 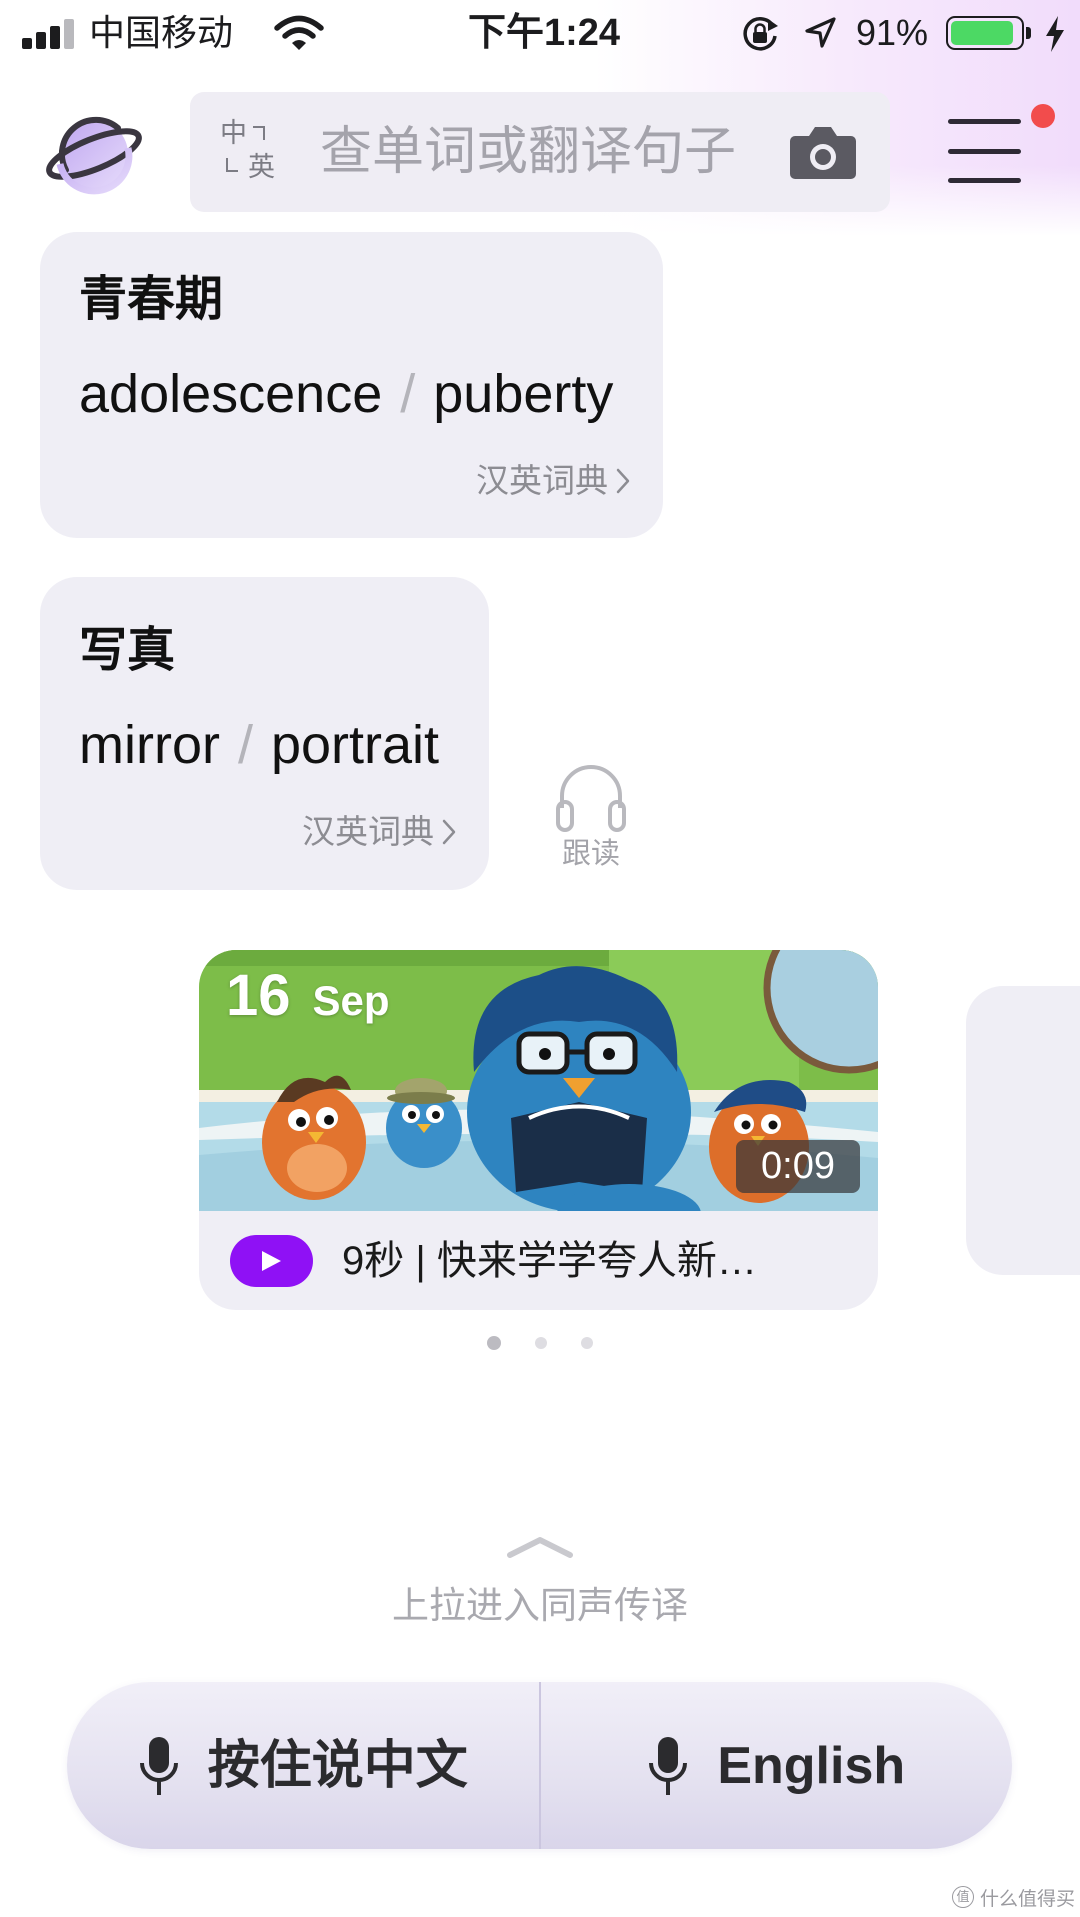 What do you see at coordinates (760, 34) in the screenshot?
I see `rotation-lock-icon` at bounding box center [760, 34].